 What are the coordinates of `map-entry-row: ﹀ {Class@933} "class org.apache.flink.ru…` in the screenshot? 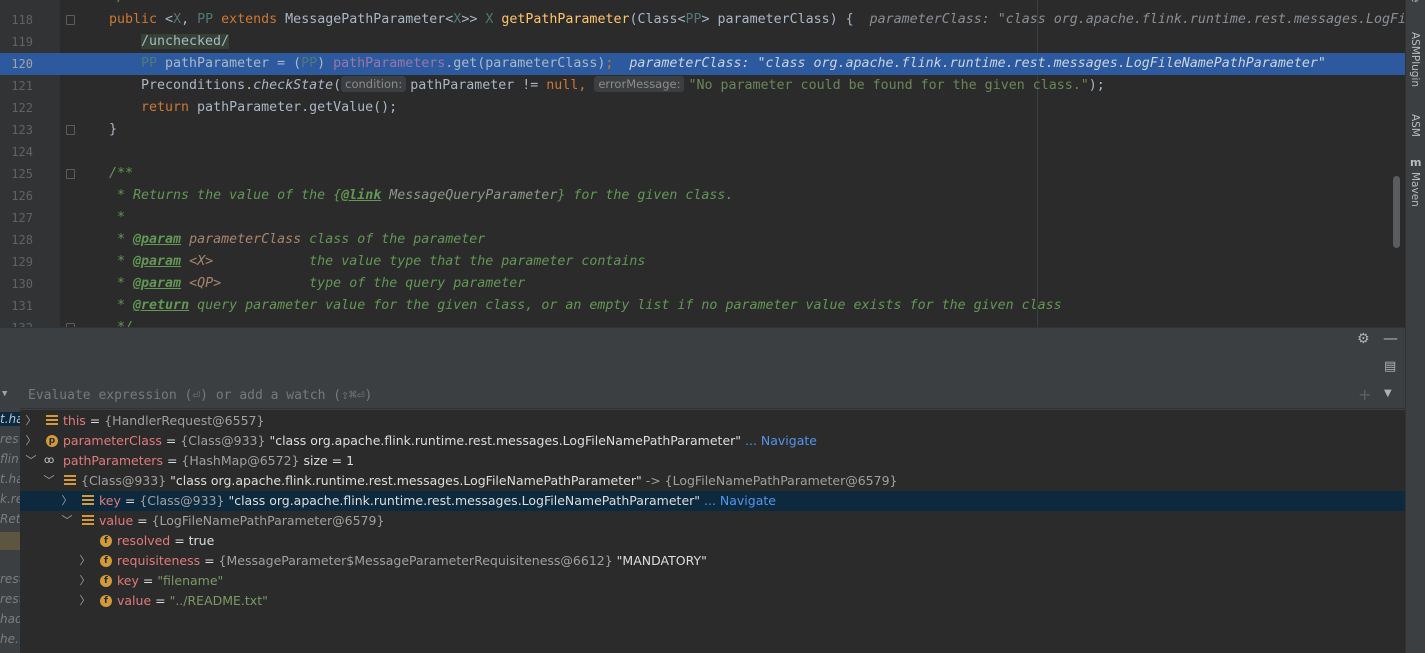 It's located at (712, 481).